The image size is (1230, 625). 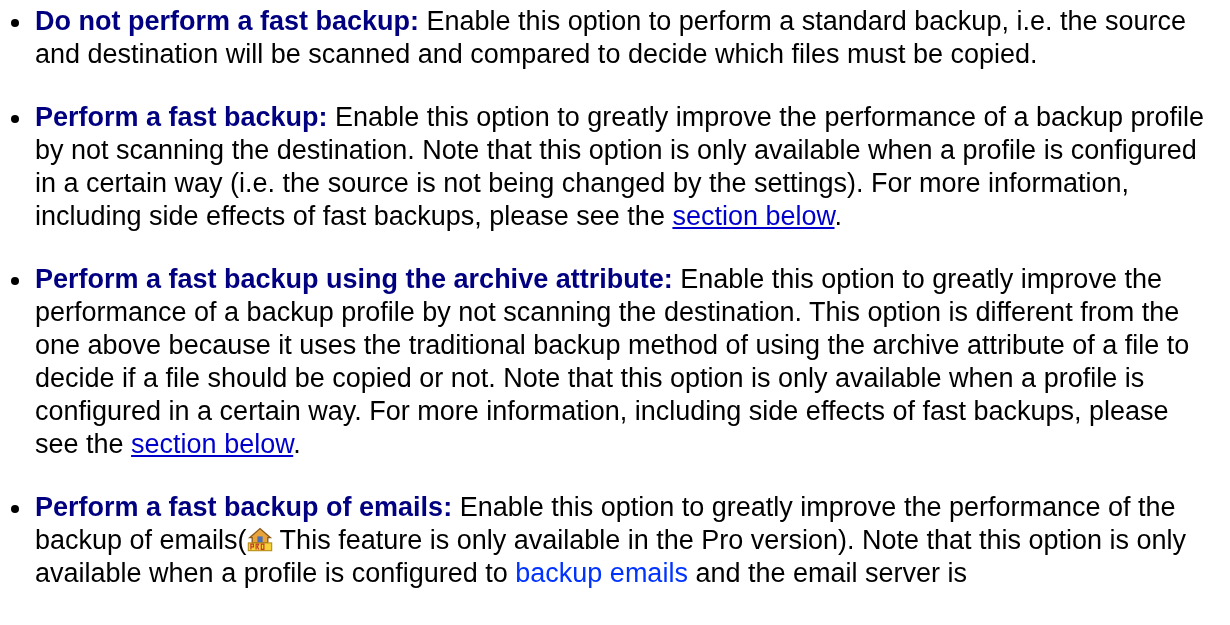 I want to click on option-description: Do not perform a fast backup: Enable this option to perform a standard backup, i.e. the source and destination will be scanned and compared to decide which files must be copied., so click(x=611, y=38).